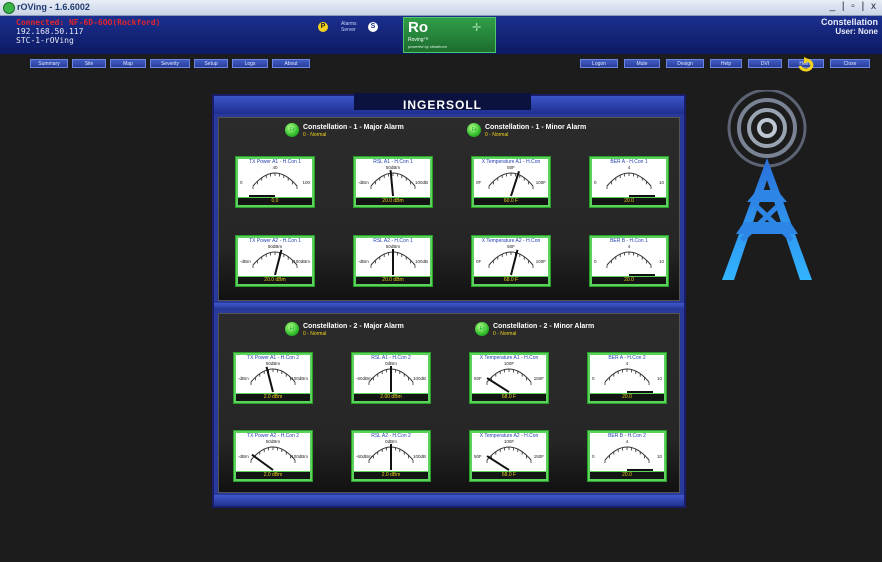 This screenshot has height=562, width=882. Describe the element at coordinates (539, 378) in the screenshot. I see `gauge-scale-max: 150F` at that location.